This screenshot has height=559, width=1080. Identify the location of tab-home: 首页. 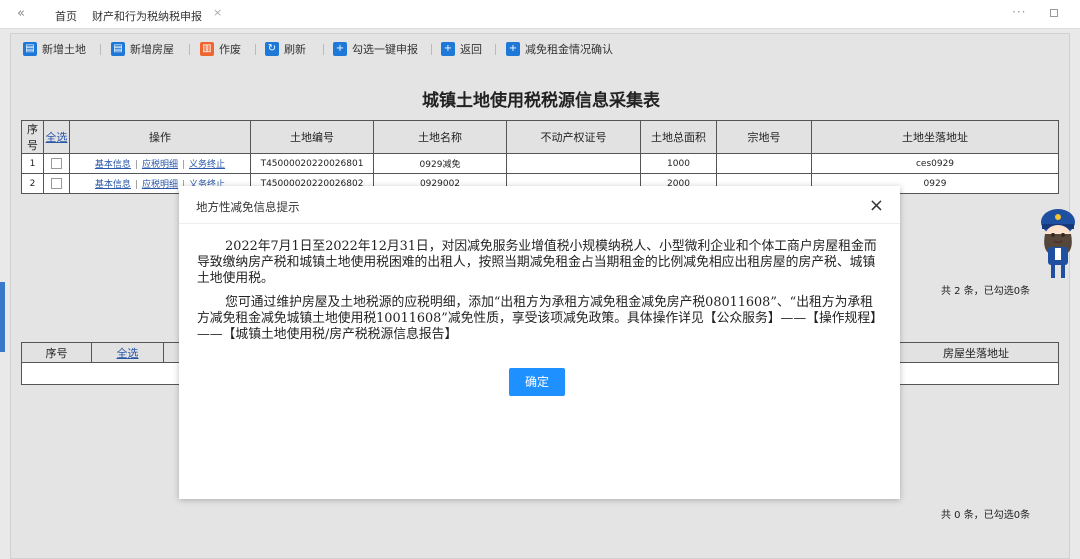
(66, 16).